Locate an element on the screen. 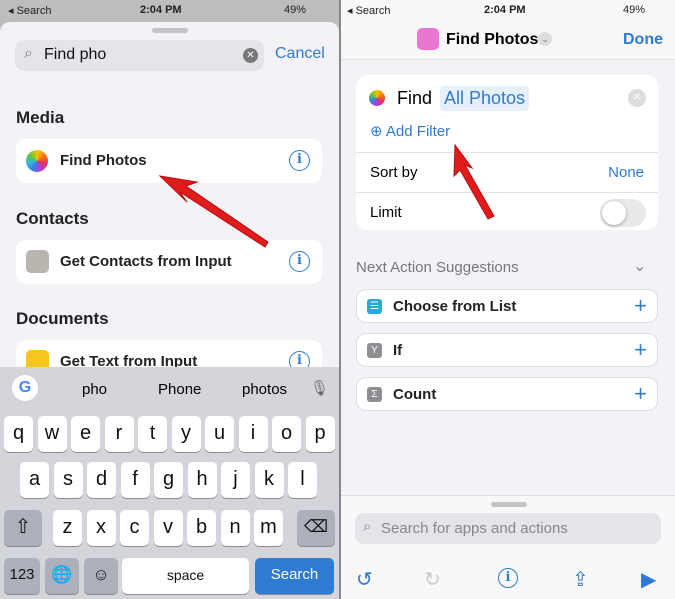 This screenshot has height=599, width=675. arrow-to-add-filter is located at coordinates (474, 181).